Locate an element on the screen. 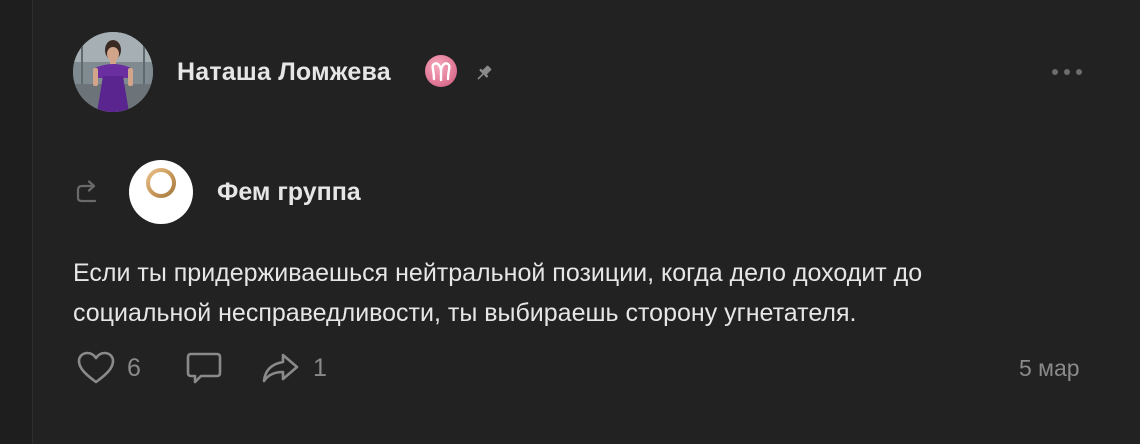 The width and height of the screenshot is (1140, 444). author-avatar is located at coordinates (113, 72).